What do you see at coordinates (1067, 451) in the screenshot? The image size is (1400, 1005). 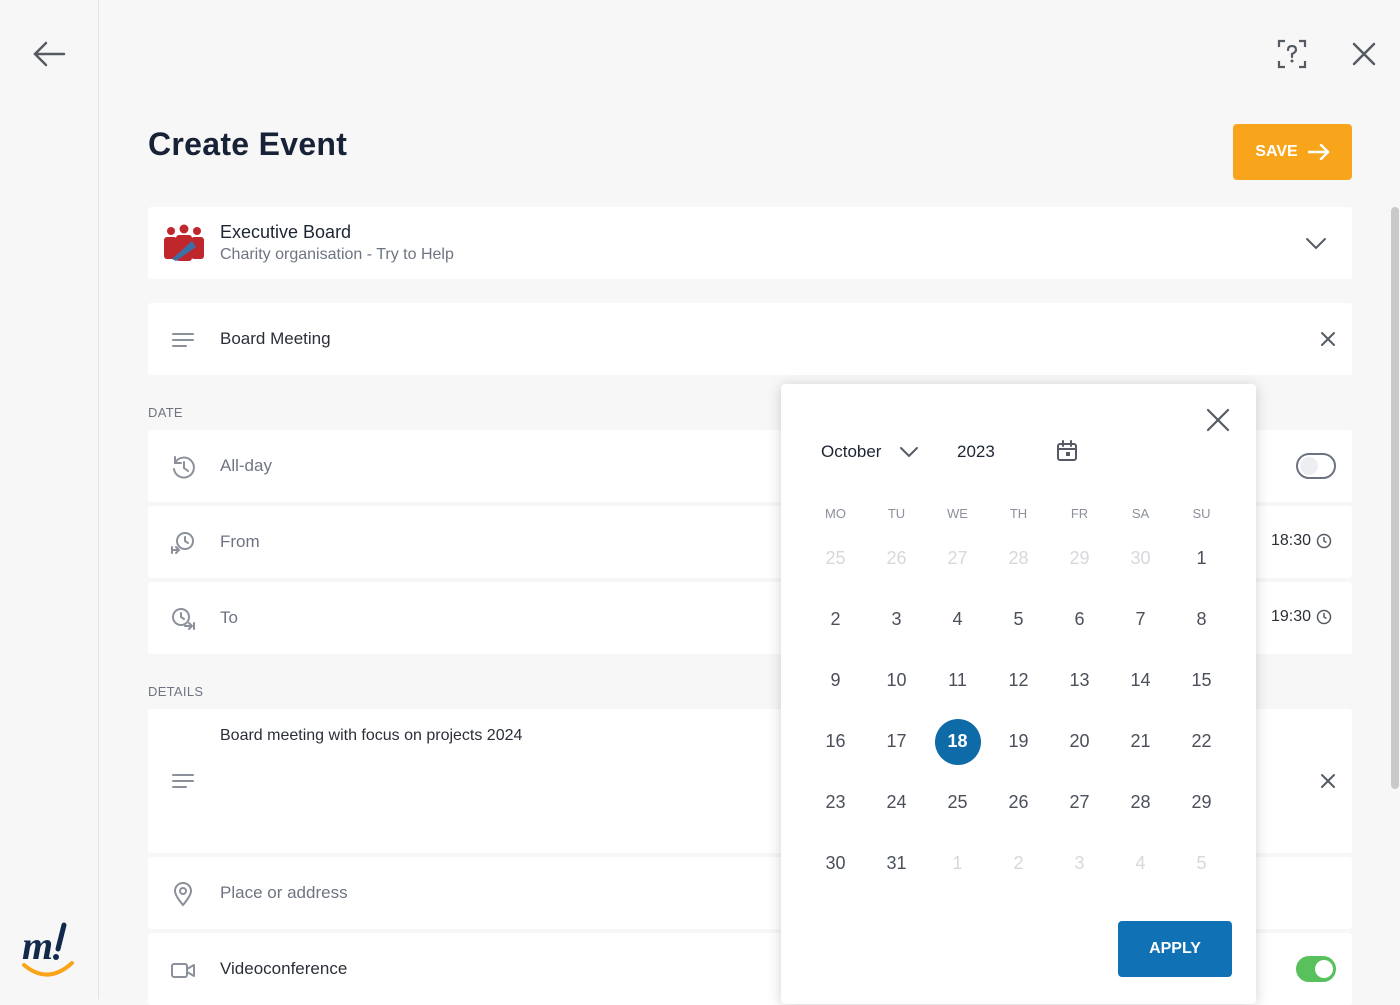 I see `calendar-icon` at bounding box center [1067, 451].